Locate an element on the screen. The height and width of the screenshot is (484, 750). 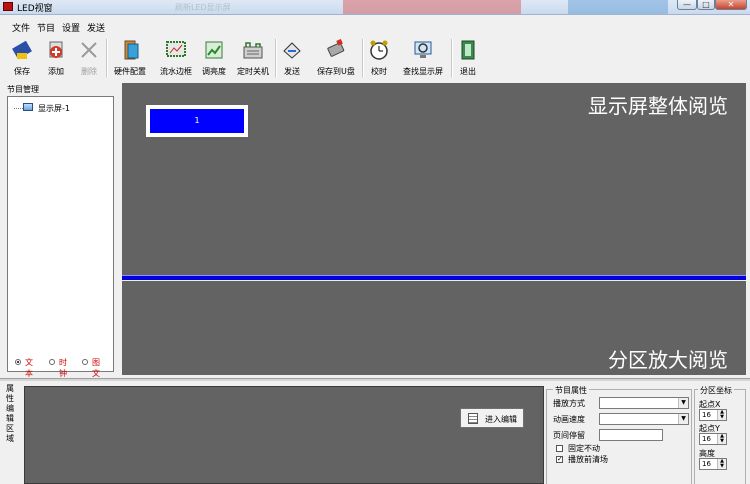
zone-coordinates-group: 分区坐标 起点X 16 ▲ ▼ 起点Y 16 ▲ ▼ 高度 16 ▲ ▼ is located at coordinates (720, 434).